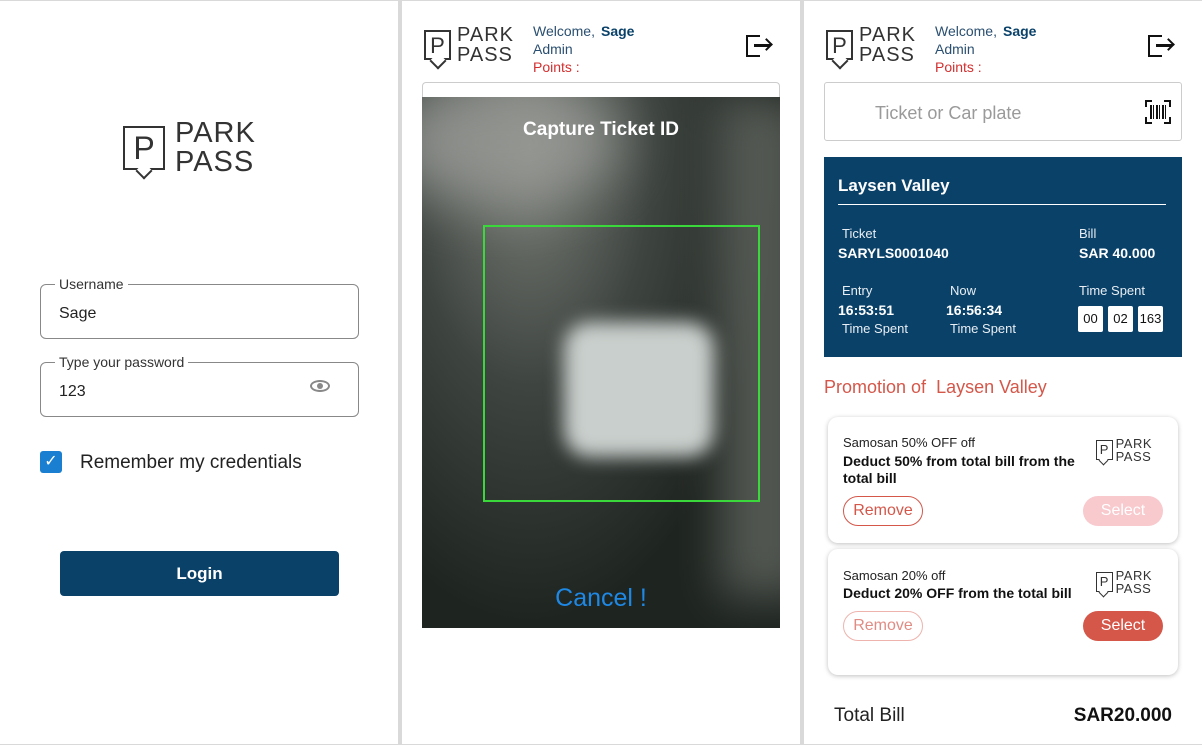 Image resolution: width=1202 pixels, height=745 pixels. I want to click on entry-time-spent-label: Time Spent, so click(875, 328).